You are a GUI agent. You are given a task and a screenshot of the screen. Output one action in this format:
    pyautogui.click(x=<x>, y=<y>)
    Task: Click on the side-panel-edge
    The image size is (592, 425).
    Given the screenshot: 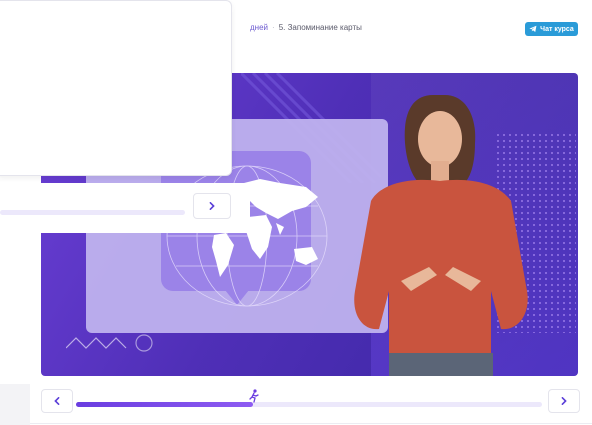 What is the action you would take?
    pyautogui.click(x=15, y=404)
    